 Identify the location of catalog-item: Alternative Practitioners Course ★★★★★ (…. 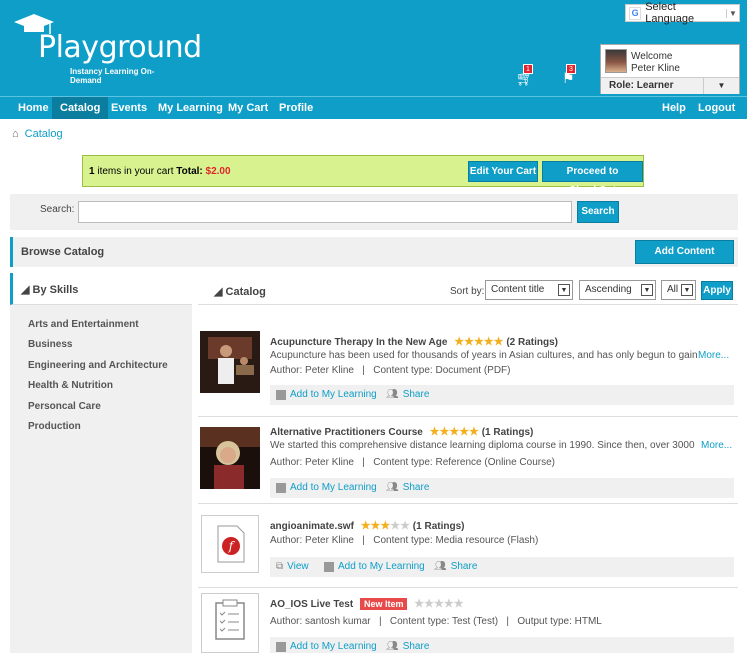
(468, 462).